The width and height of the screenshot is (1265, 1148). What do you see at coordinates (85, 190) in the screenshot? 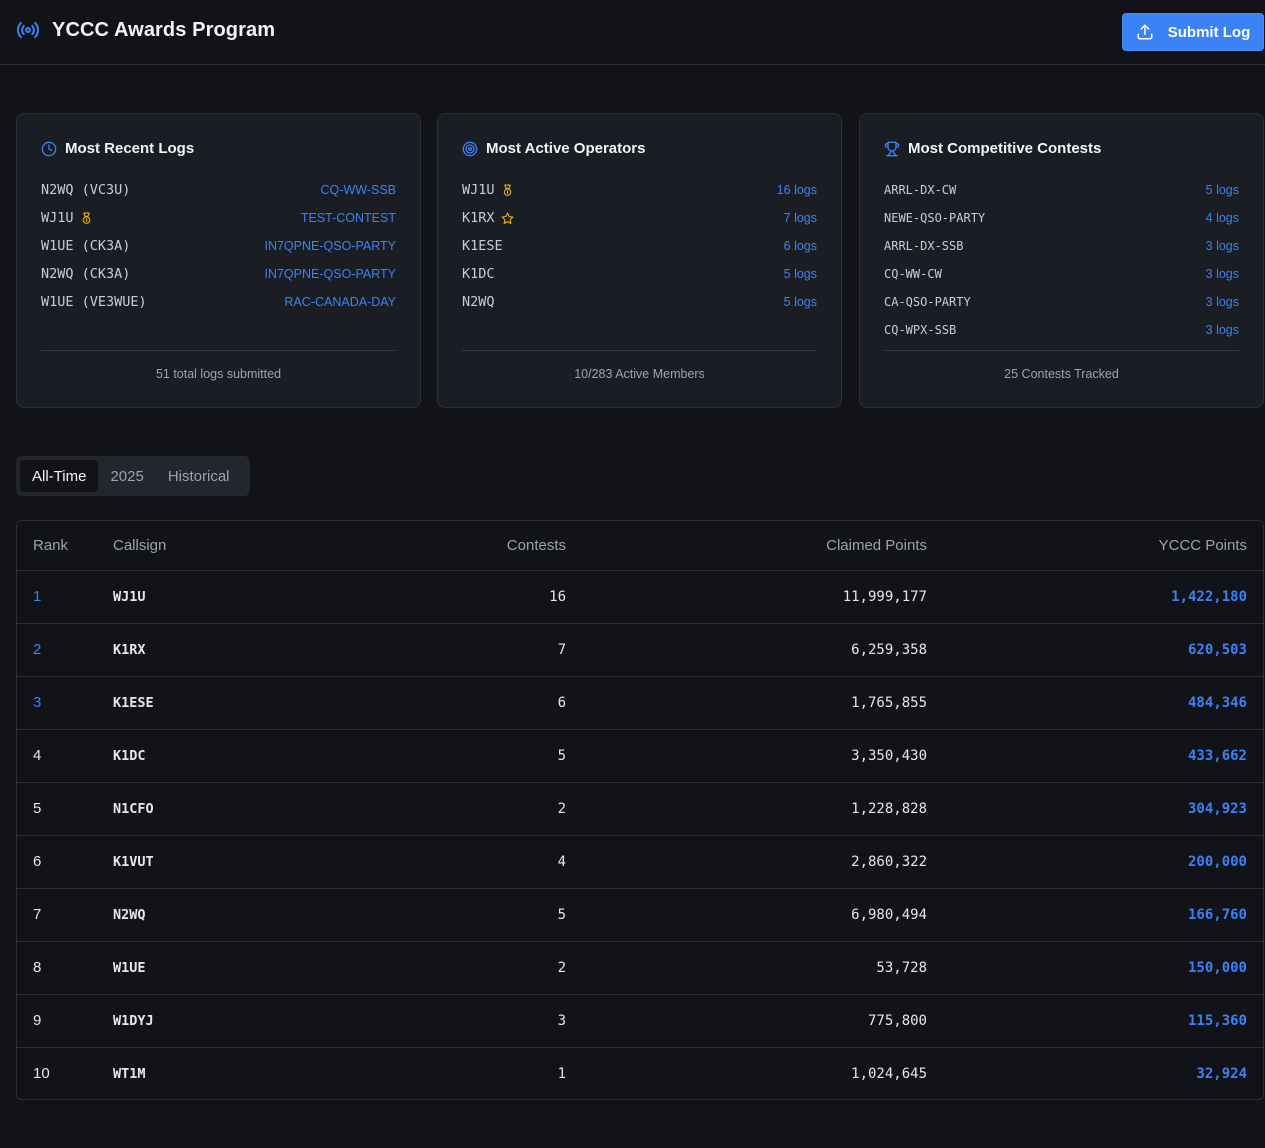
I see `callsign: N2WQ (VC3U)` at bounding box center [85, 190].